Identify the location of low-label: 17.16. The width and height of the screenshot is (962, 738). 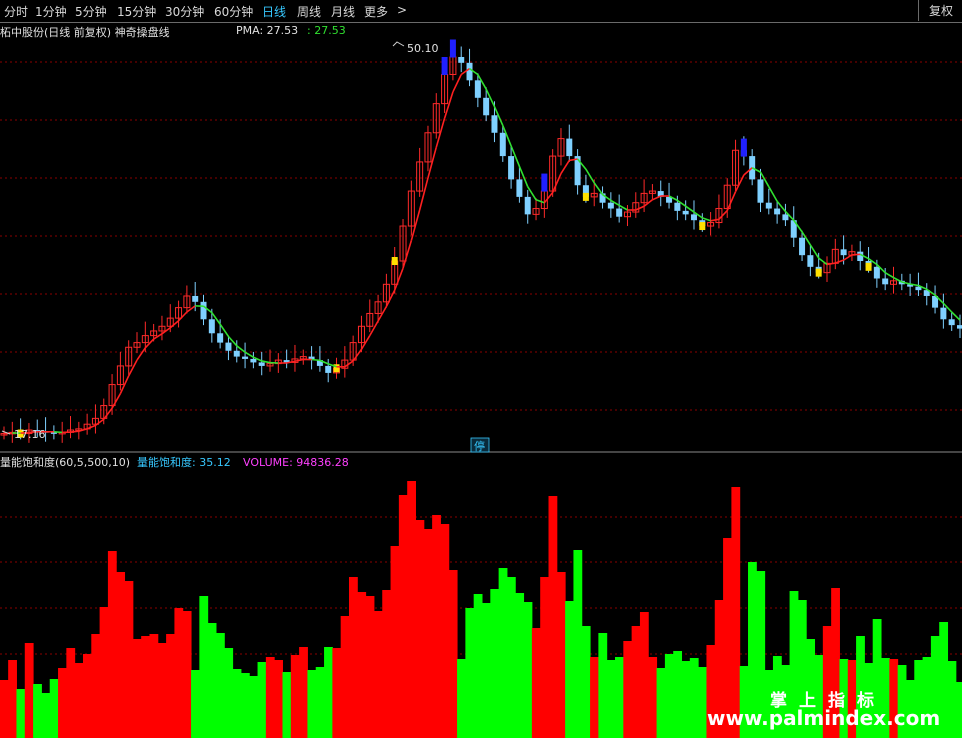
(30, 434).